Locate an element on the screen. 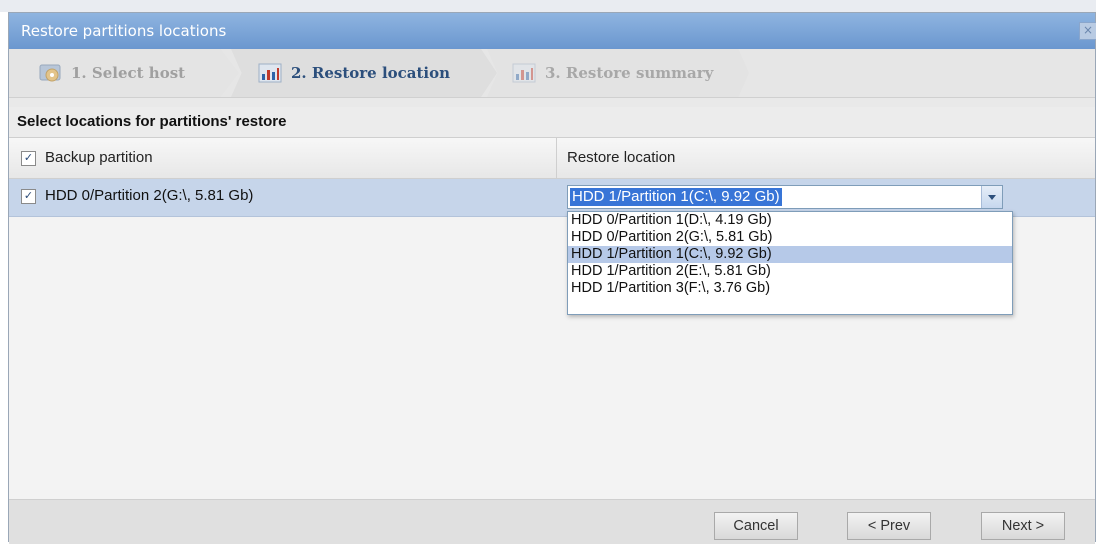  dropdown-option-selected: HDD 1/Partition 1(C:\, 9.92 Gb) is located at coordinates (790, 254).